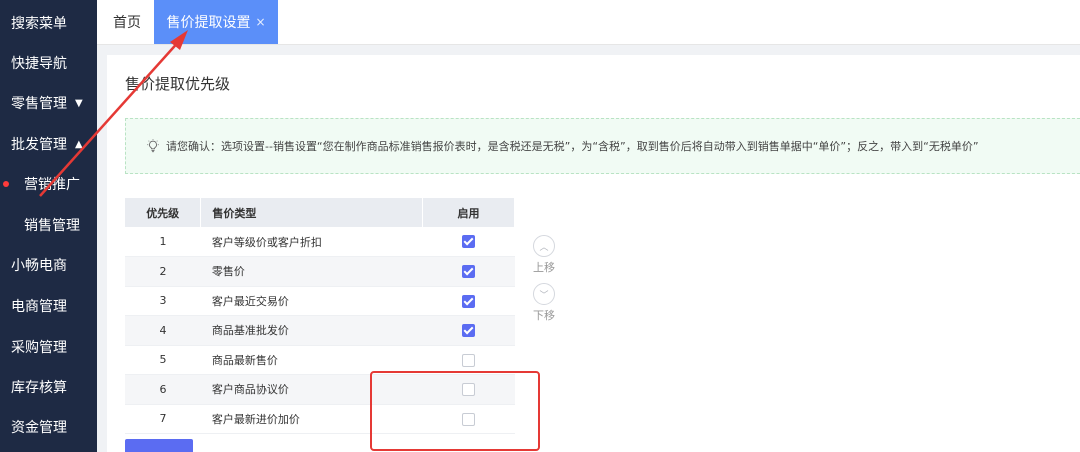 This screenshot has height=452, width=1080. What do you see at coordinates (163, 419) in the screenshot?
I see `priority-cell: 7` at bounding box center [163, 419].